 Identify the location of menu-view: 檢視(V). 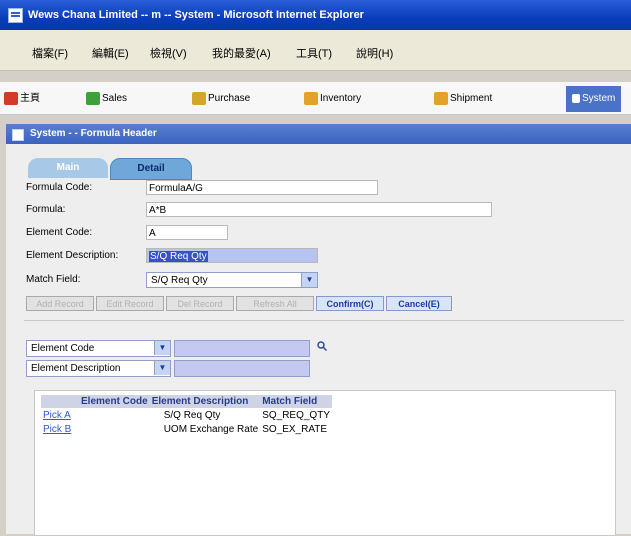
(168, 53).